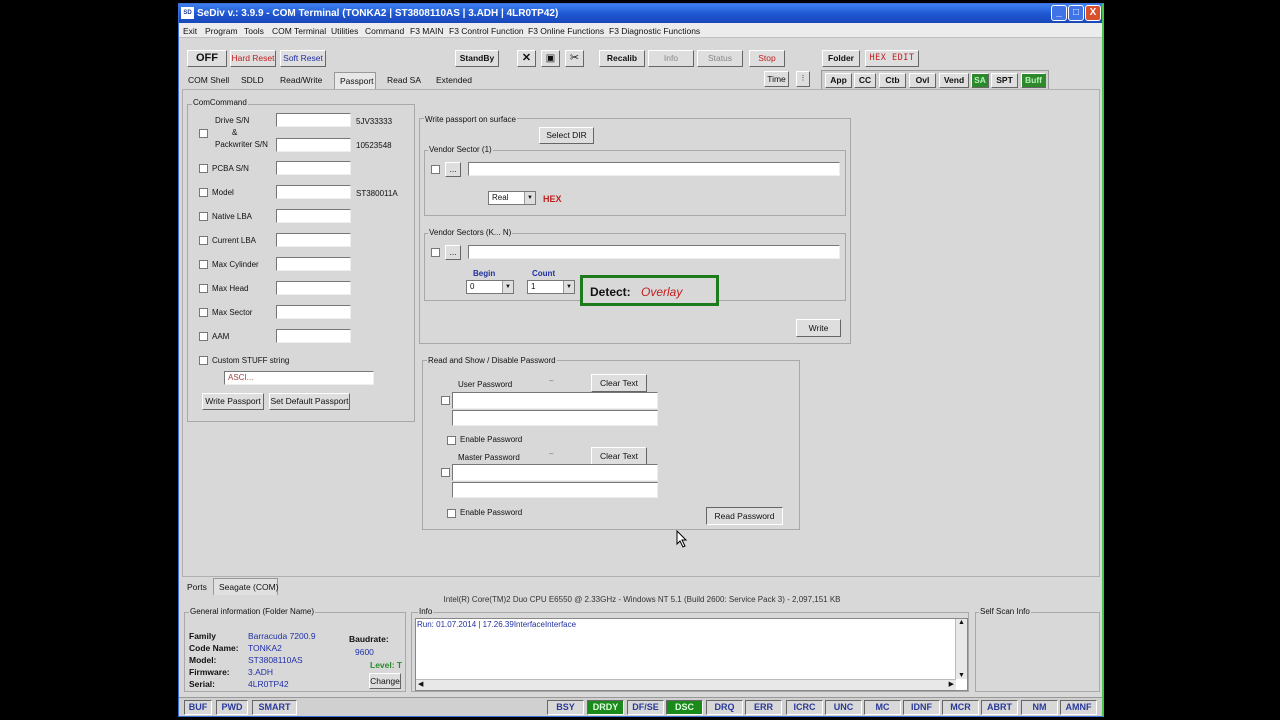  What do you see at coordinates (254, 31) in the screenshot?
I see `menu-tools: Tools` at bounding box center [254, 31].